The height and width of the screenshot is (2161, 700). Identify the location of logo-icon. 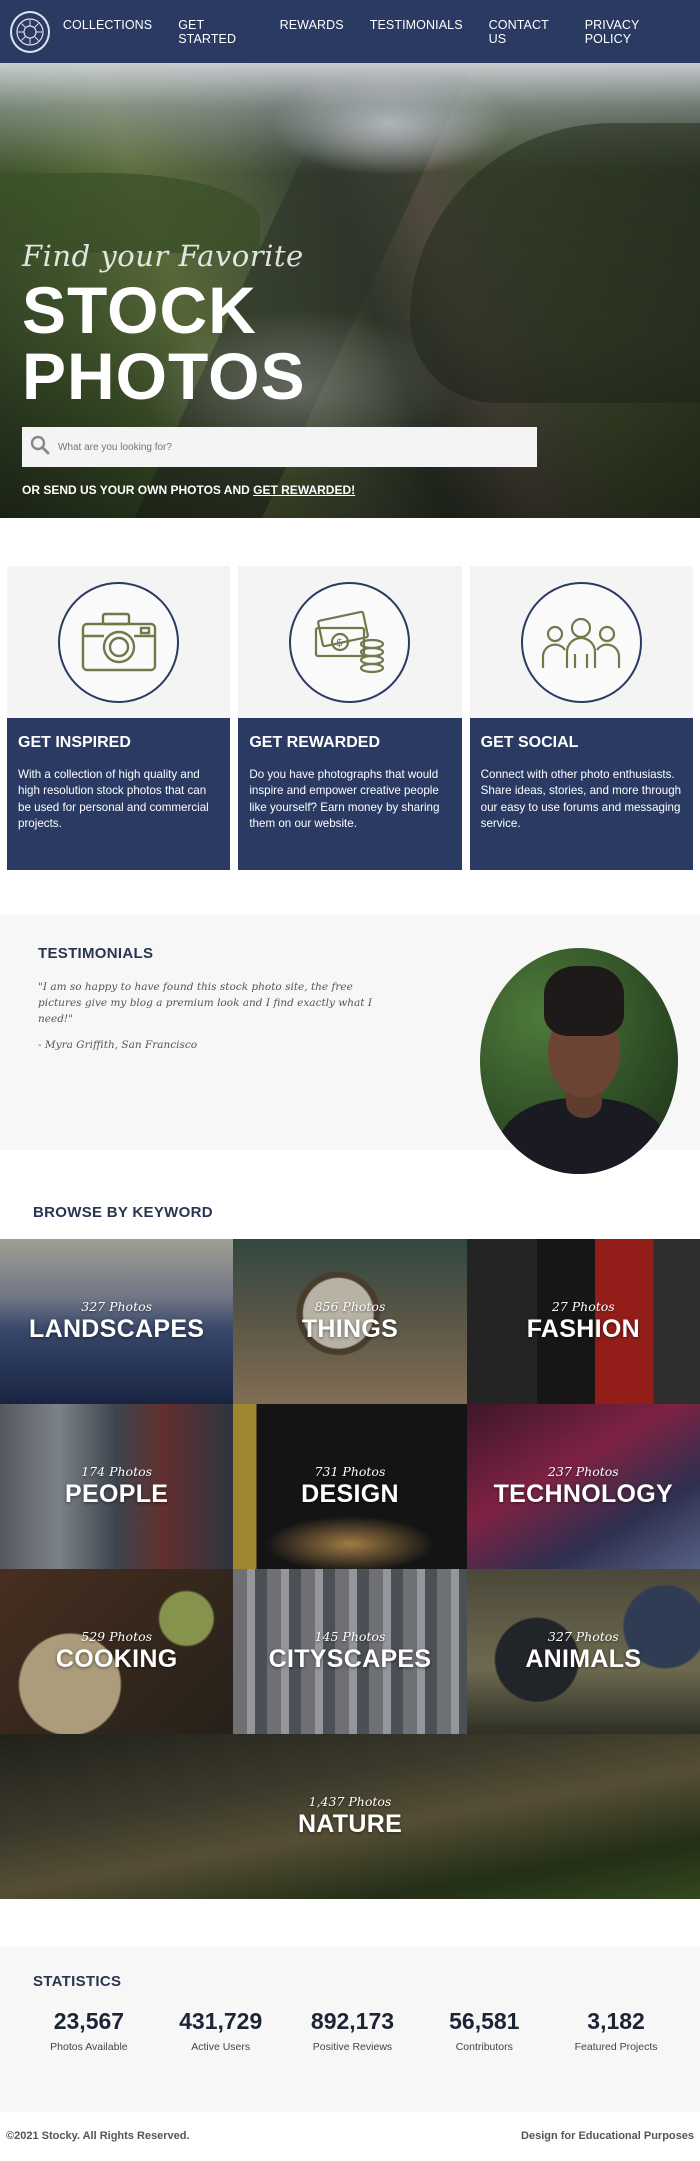
(30, 31).